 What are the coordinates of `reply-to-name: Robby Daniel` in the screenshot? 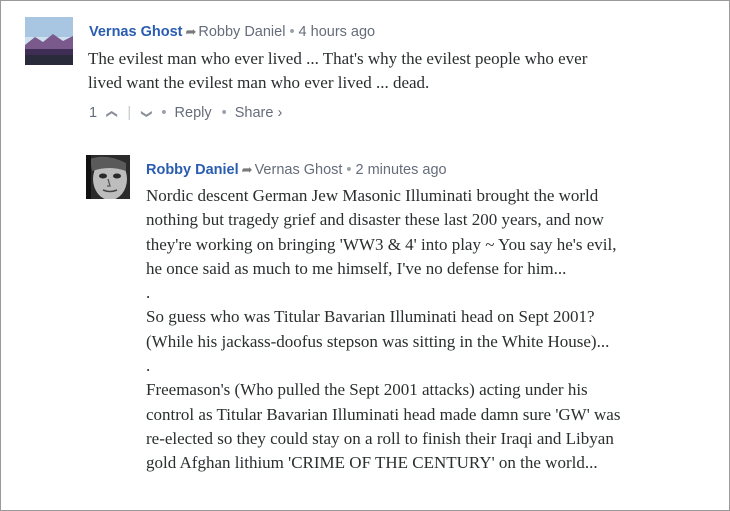 It's located at (241, 32).